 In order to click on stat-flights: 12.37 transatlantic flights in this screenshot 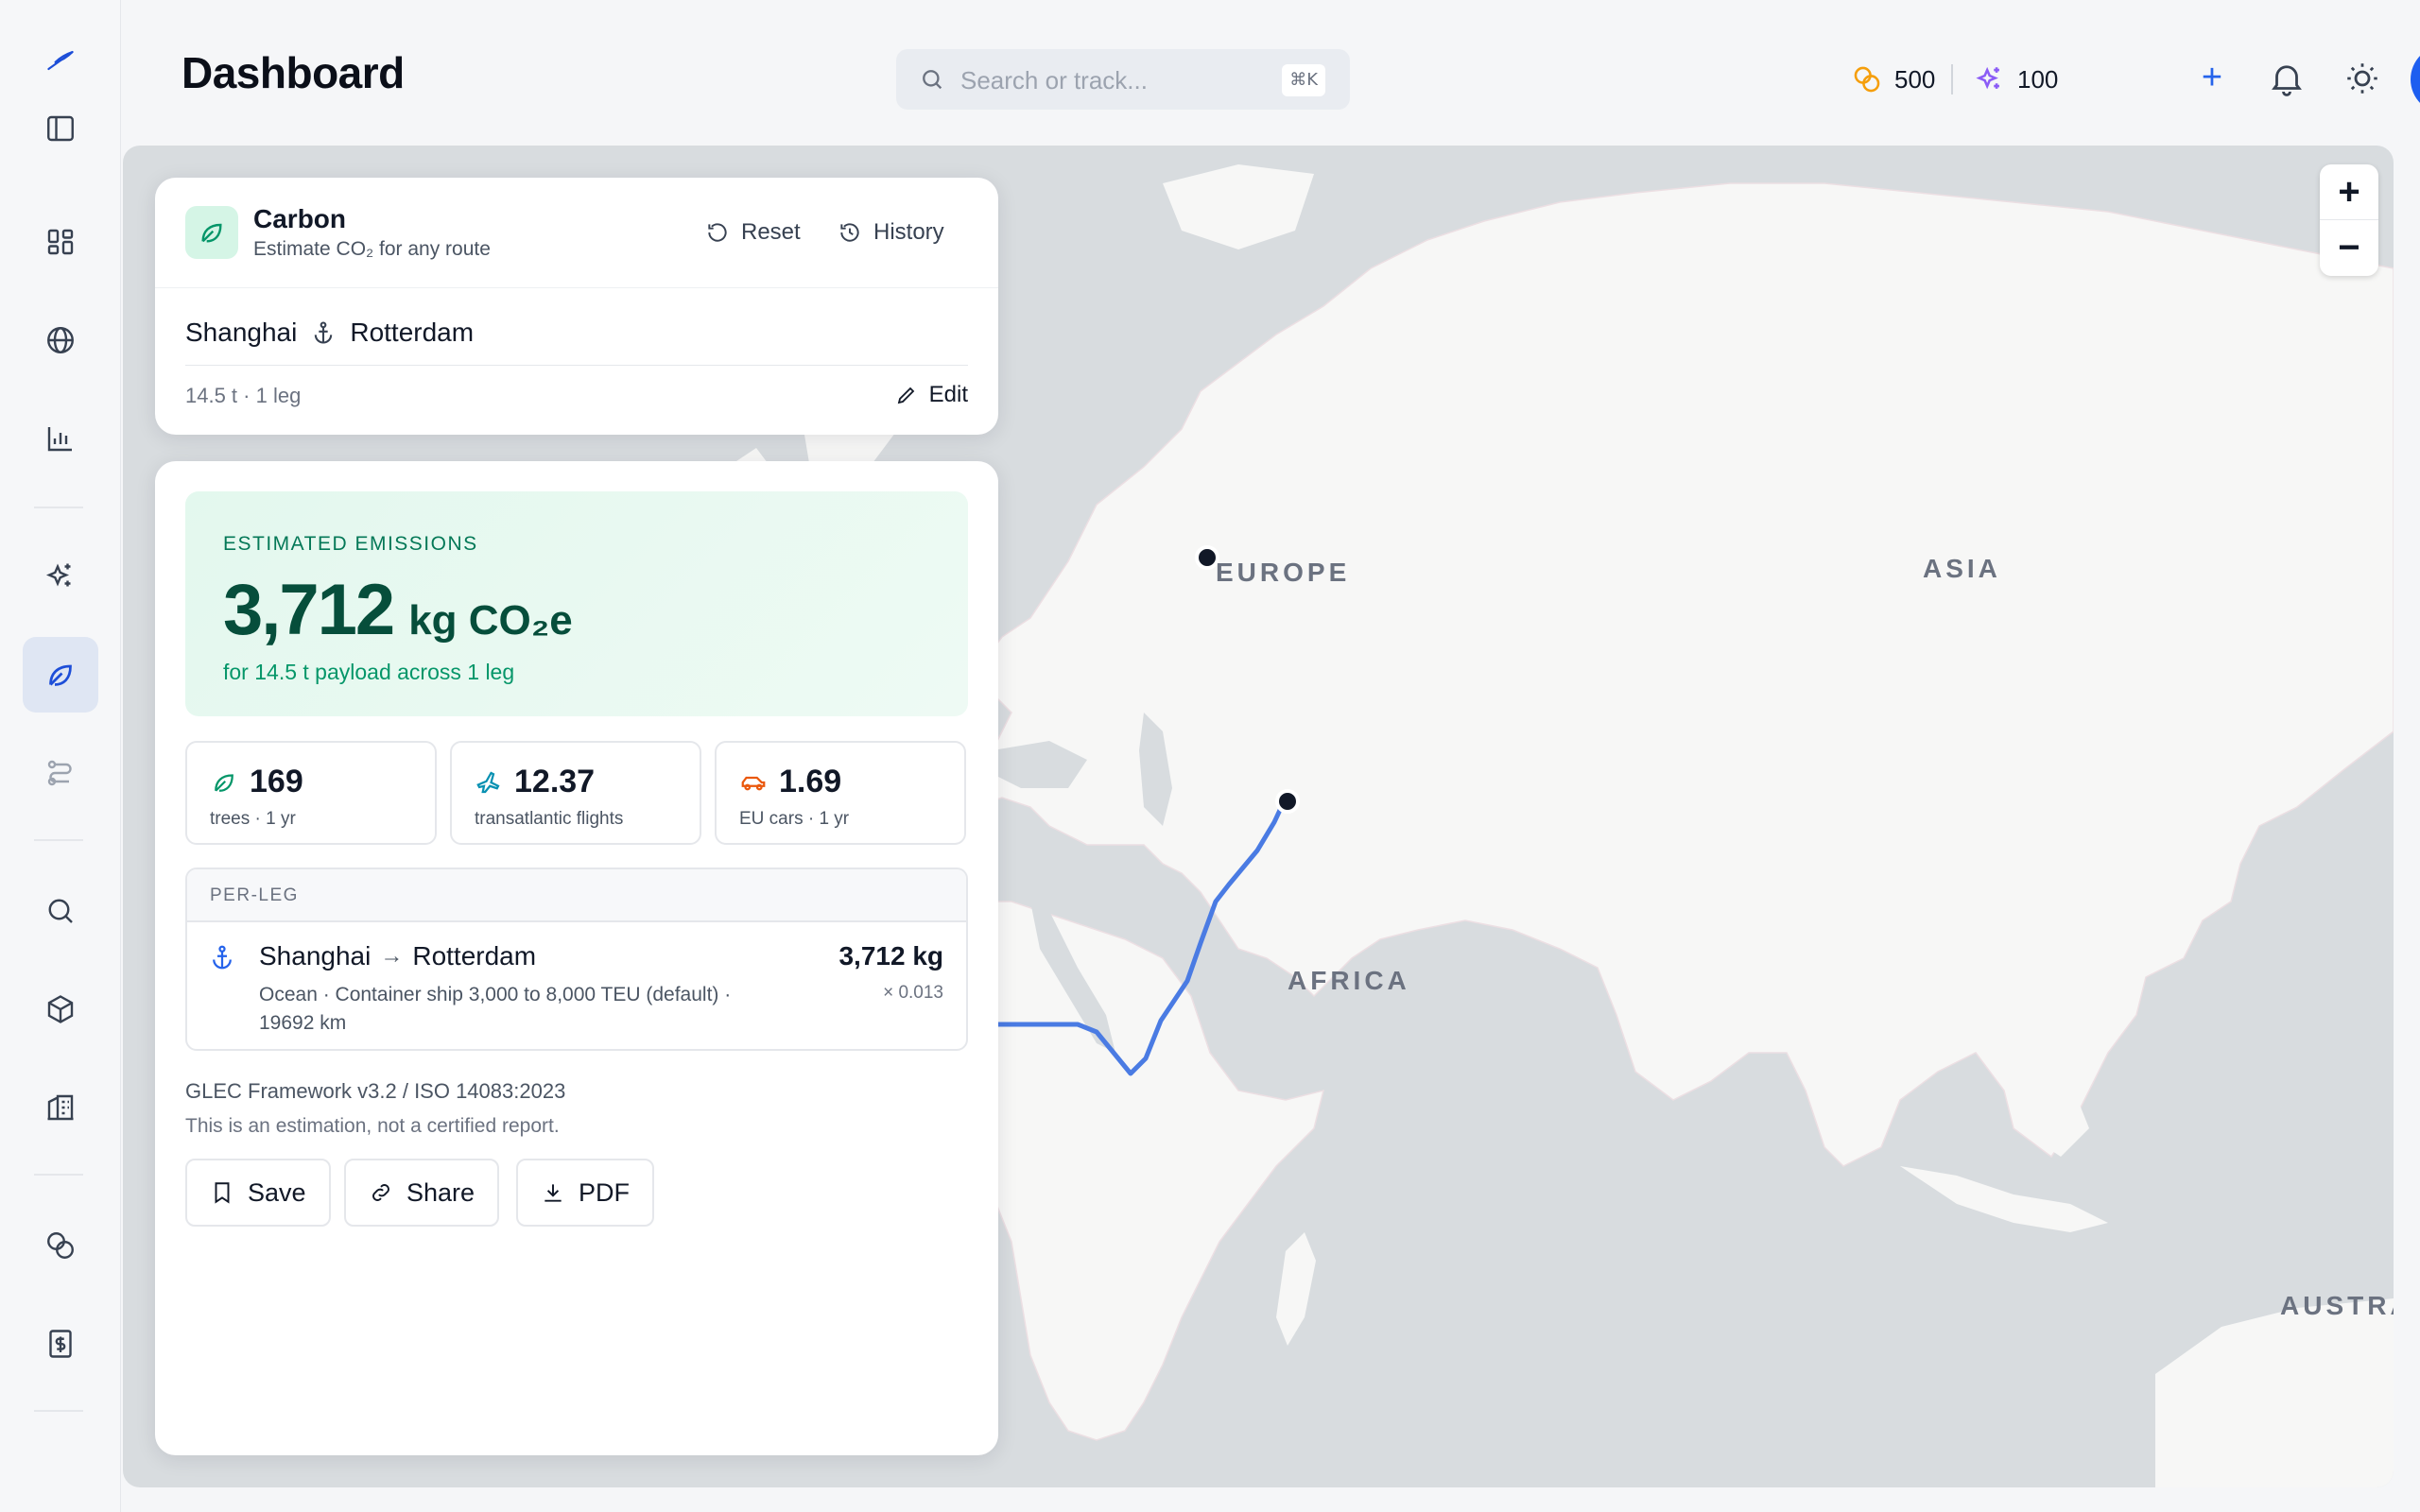, I will do `click(575, 793)`.